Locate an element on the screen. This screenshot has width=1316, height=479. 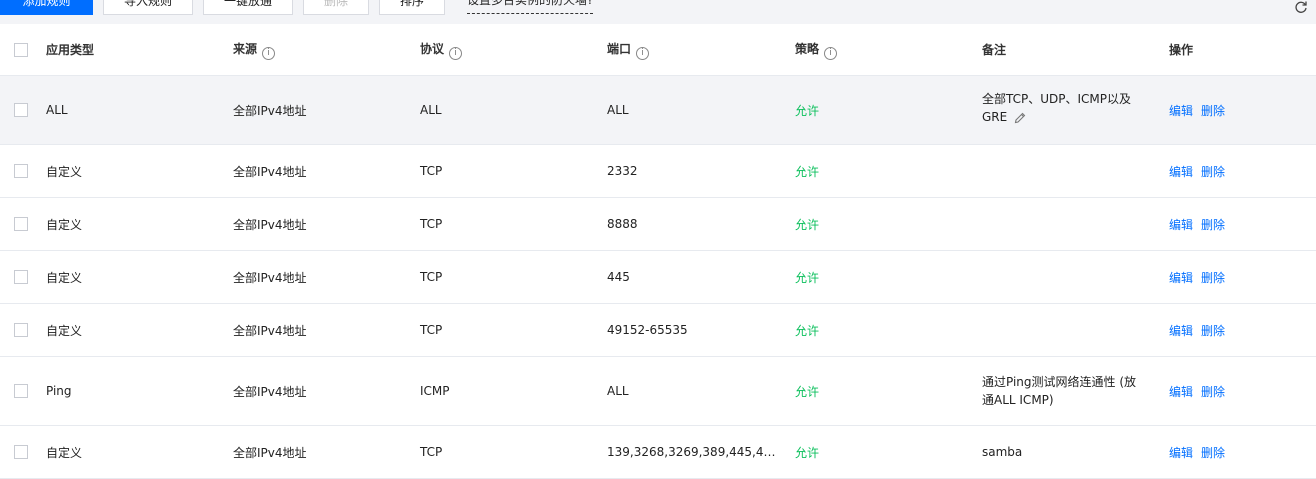
table-header-row: 应用类型 来源 i 协议 i 端口 i 策略 i 备注 操作 is located at coordinates (658, 50).